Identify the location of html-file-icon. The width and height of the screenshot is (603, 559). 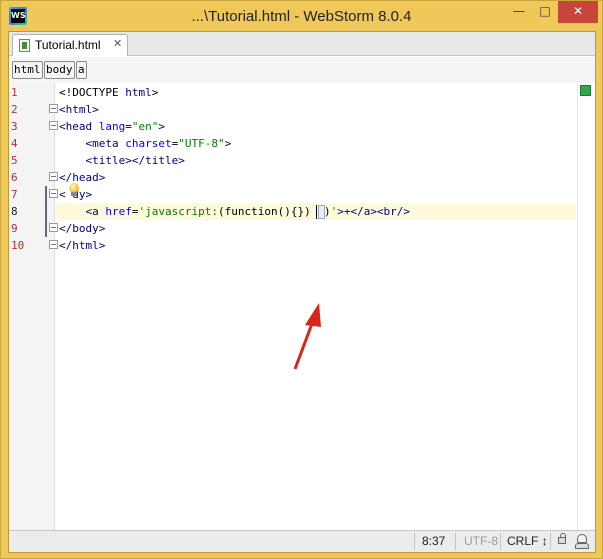
(24, 45).